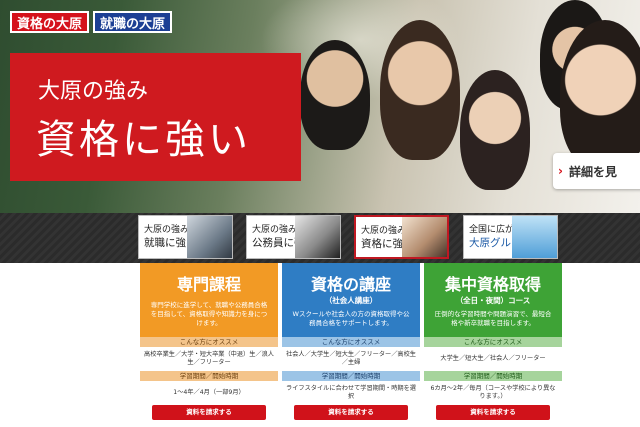 The width and height of the screenshot is (640, 427). What do you see at coordinates (50, 22) in the screenshot?
I see `shikaku-logo: 資格の大原` at bounding box center [50, 22].